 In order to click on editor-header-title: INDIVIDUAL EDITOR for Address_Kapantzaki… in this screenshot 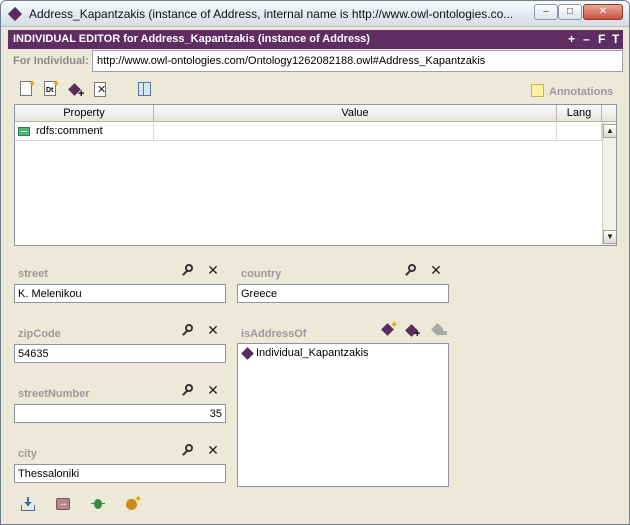, I will do `click(191, 39)`.